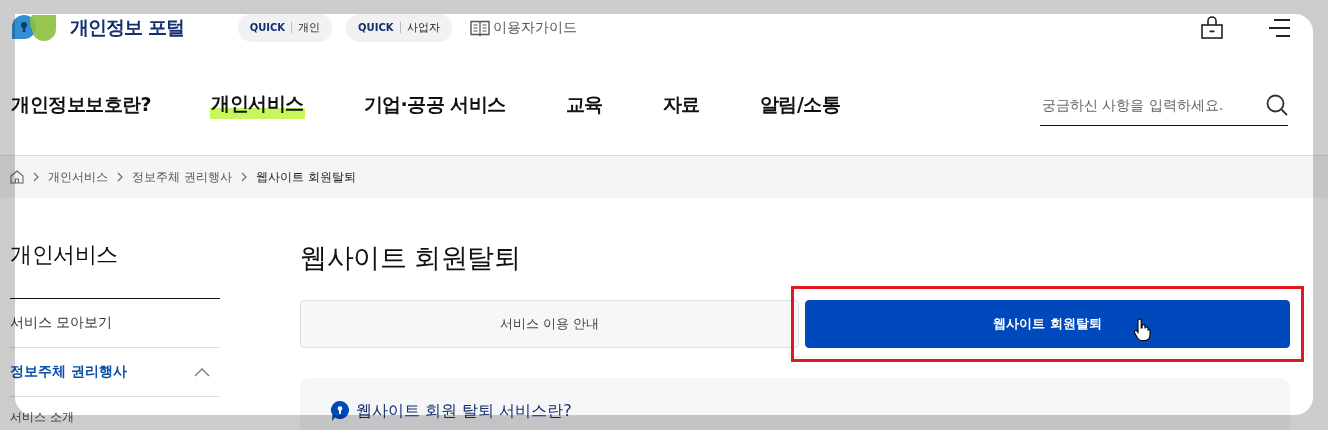 This screenshot has height=430, width=1328. What do you see at coordinates (549, 324) in the screenshot?
I see `tab: 서비스 이용 안내` at bounding box center [549, 324].